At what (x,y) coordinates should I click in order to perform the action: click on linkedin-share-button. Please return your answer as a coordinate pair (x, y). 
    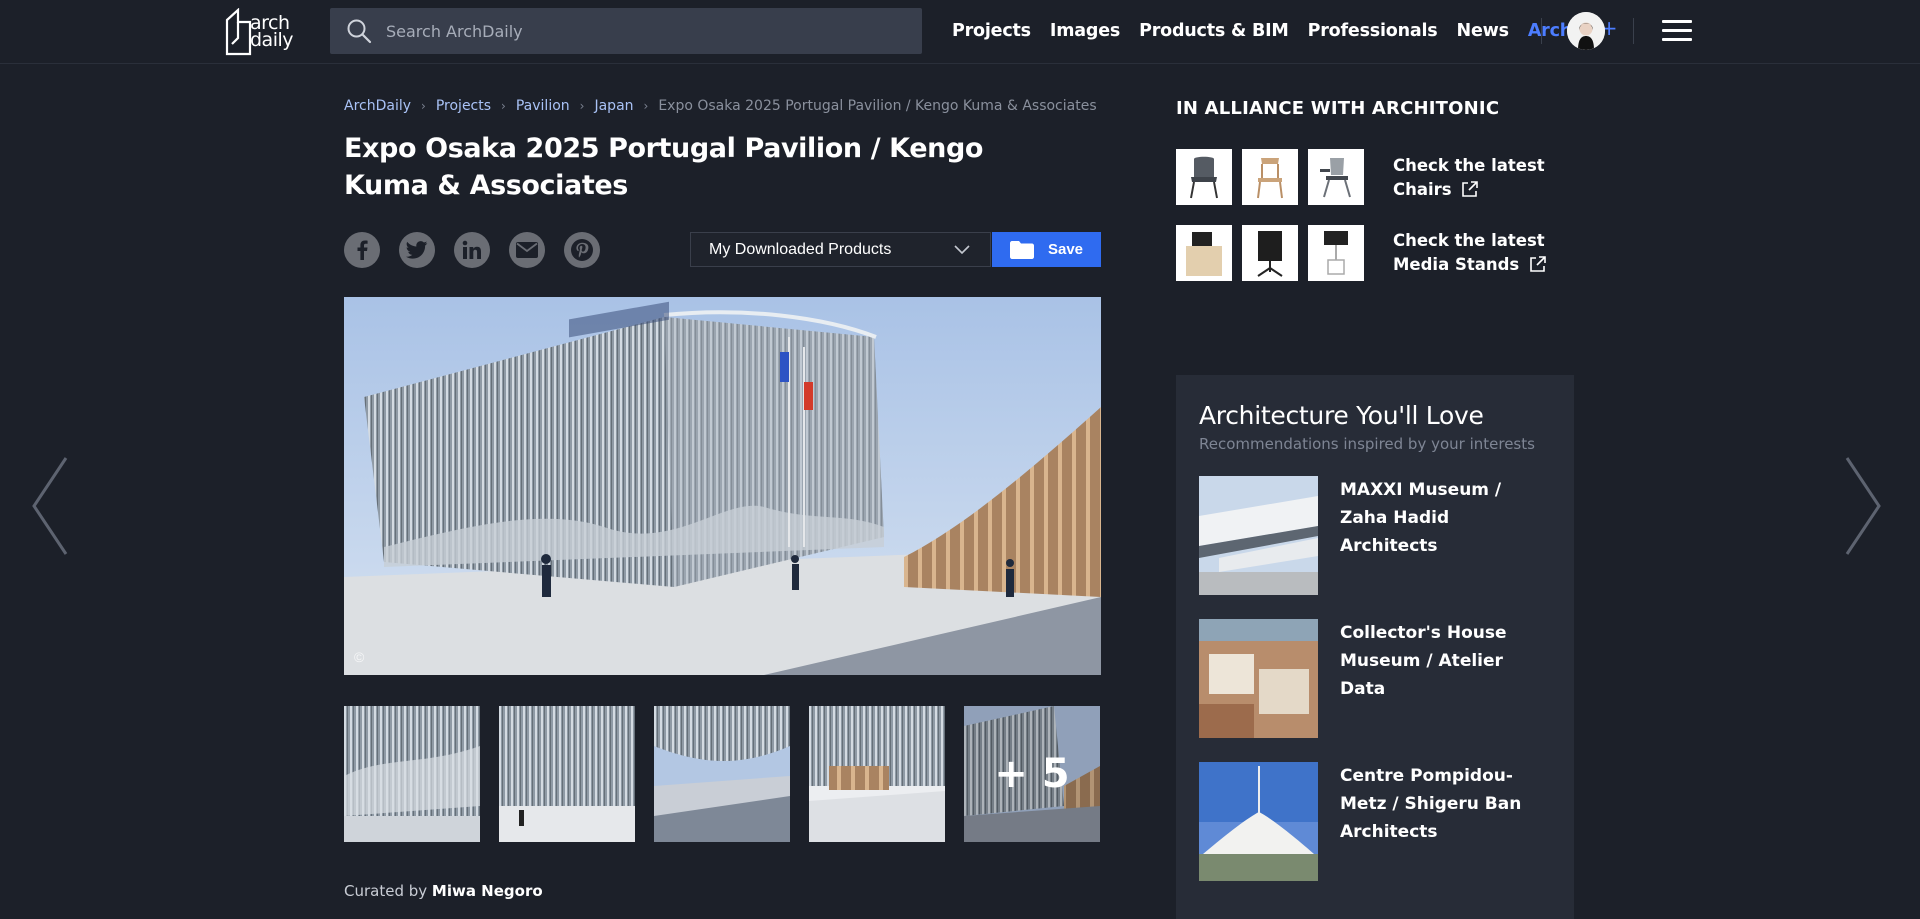
    Looking at the image, I should click on (472, 250).